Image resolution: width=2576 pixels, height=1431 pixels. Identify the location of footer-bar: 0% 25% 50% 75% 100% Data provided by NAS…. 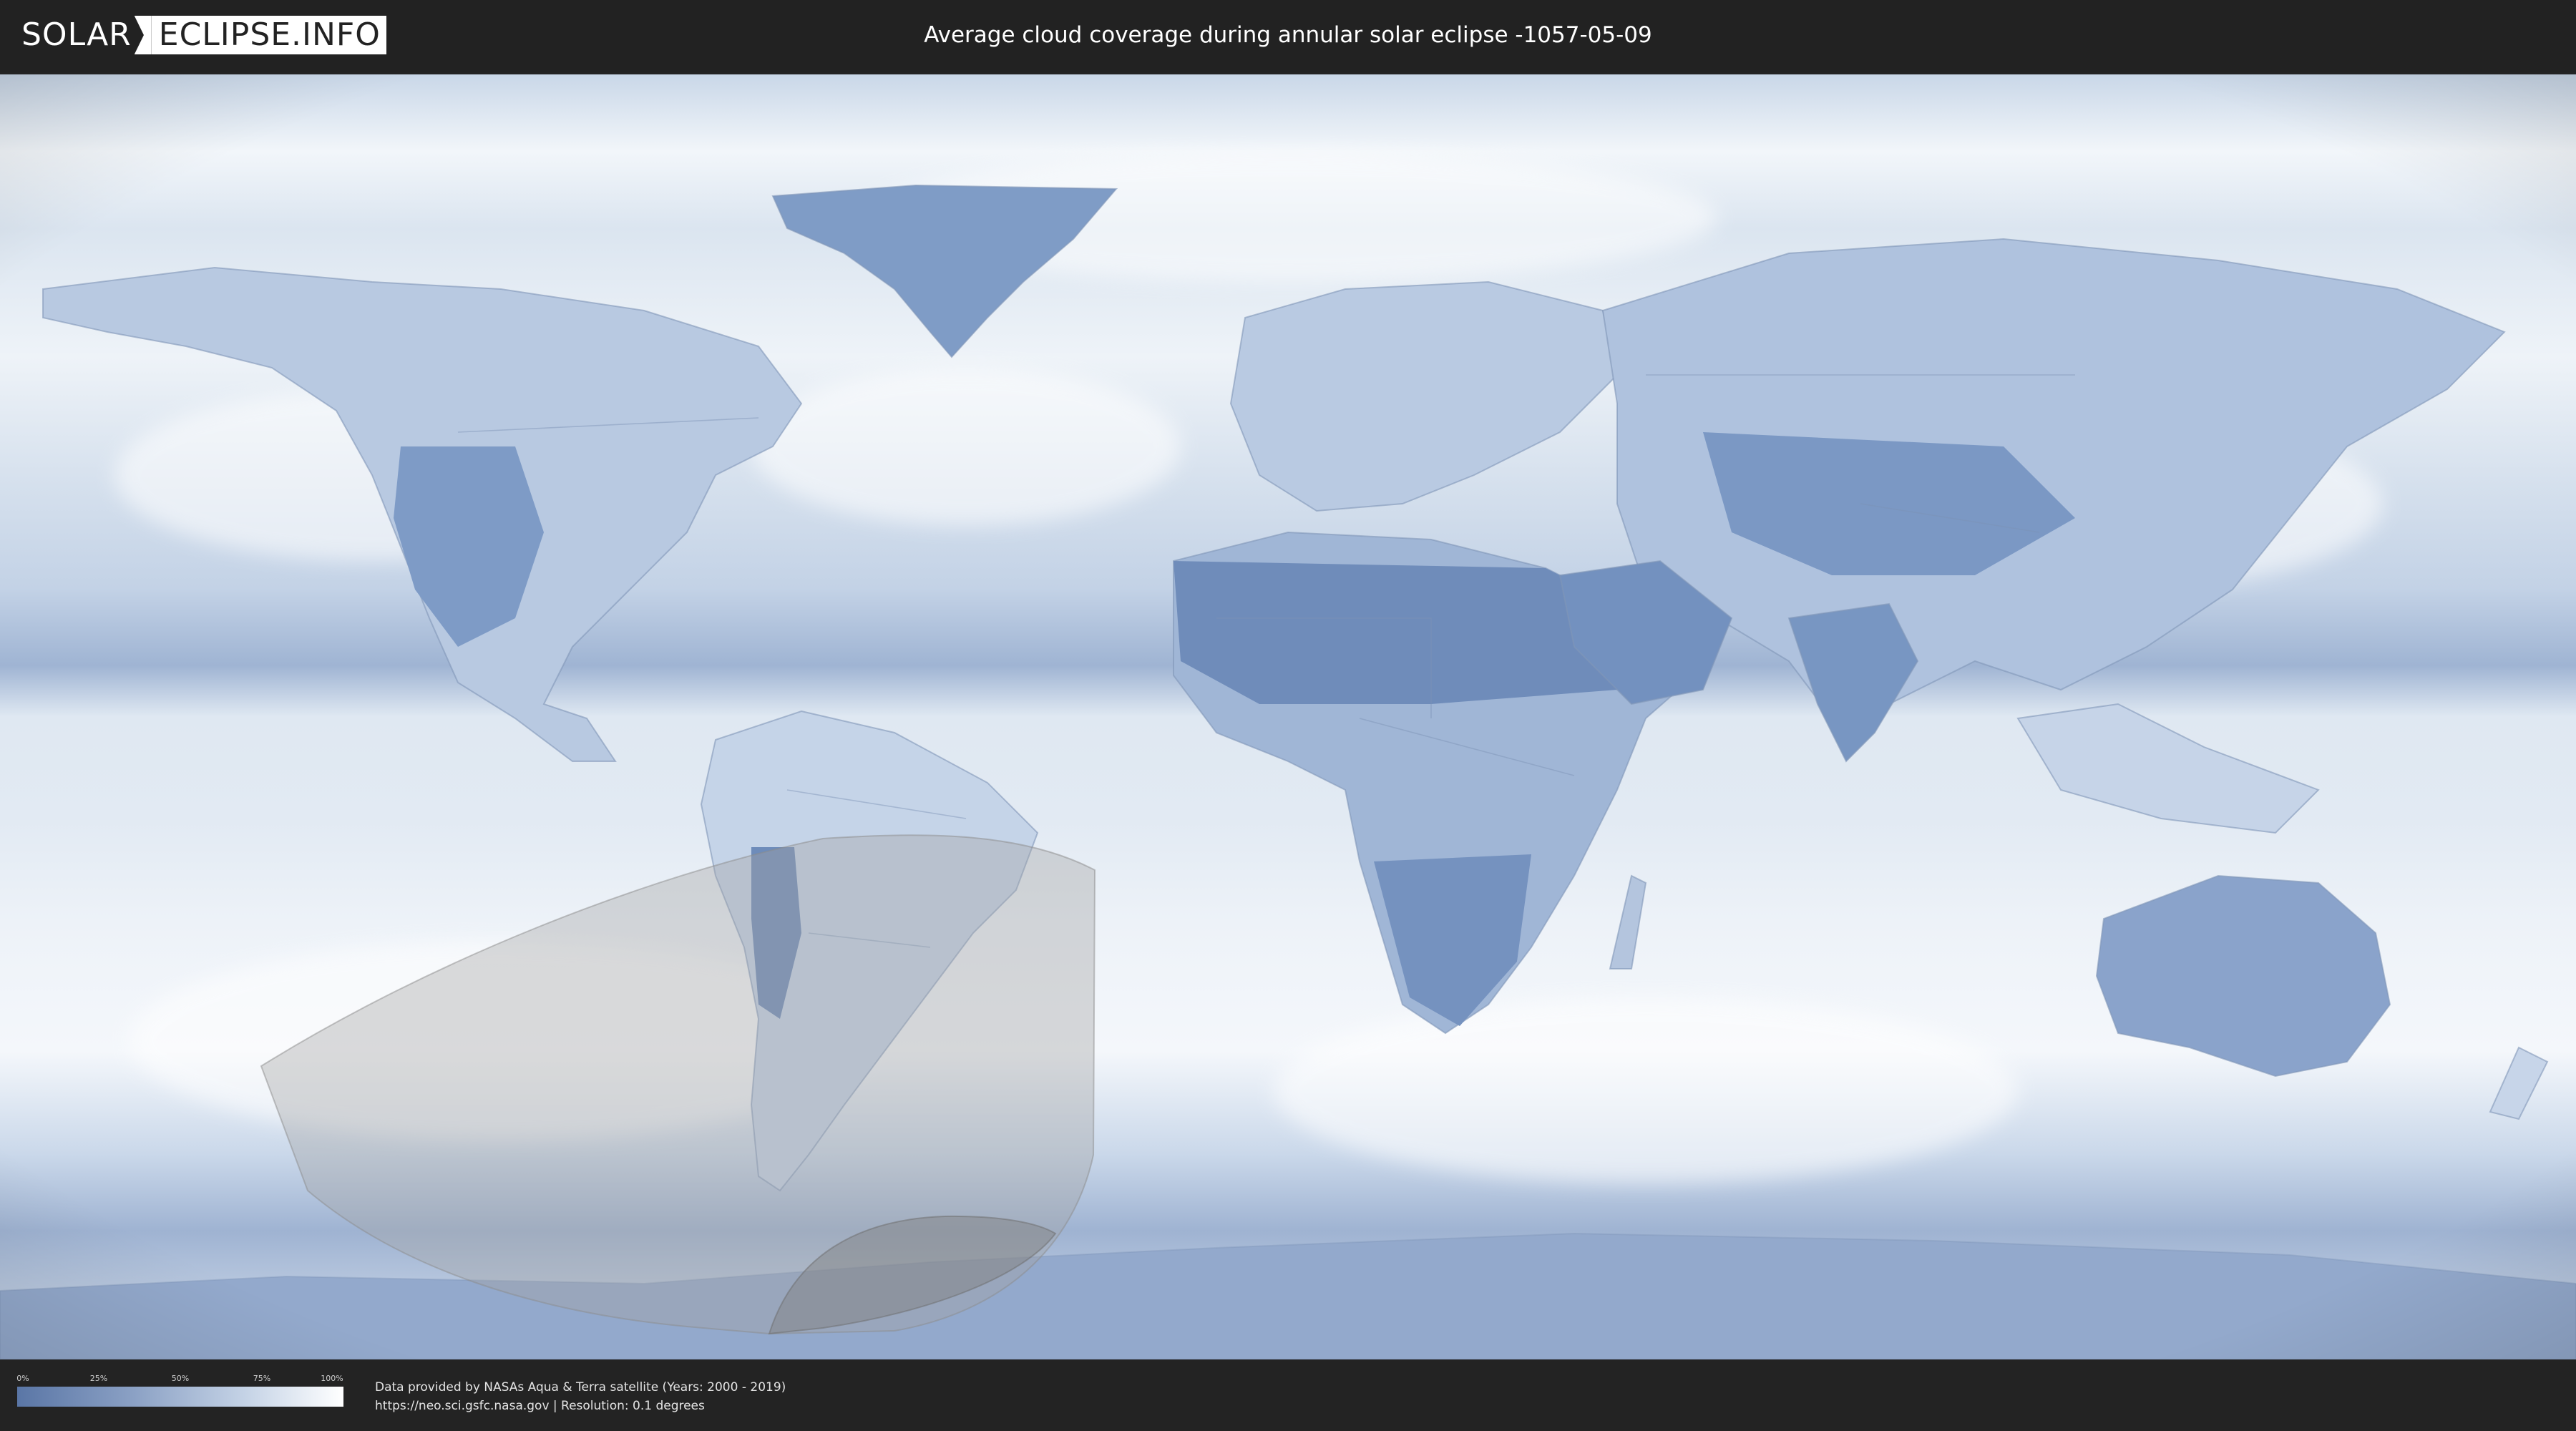
(1288, 1395).